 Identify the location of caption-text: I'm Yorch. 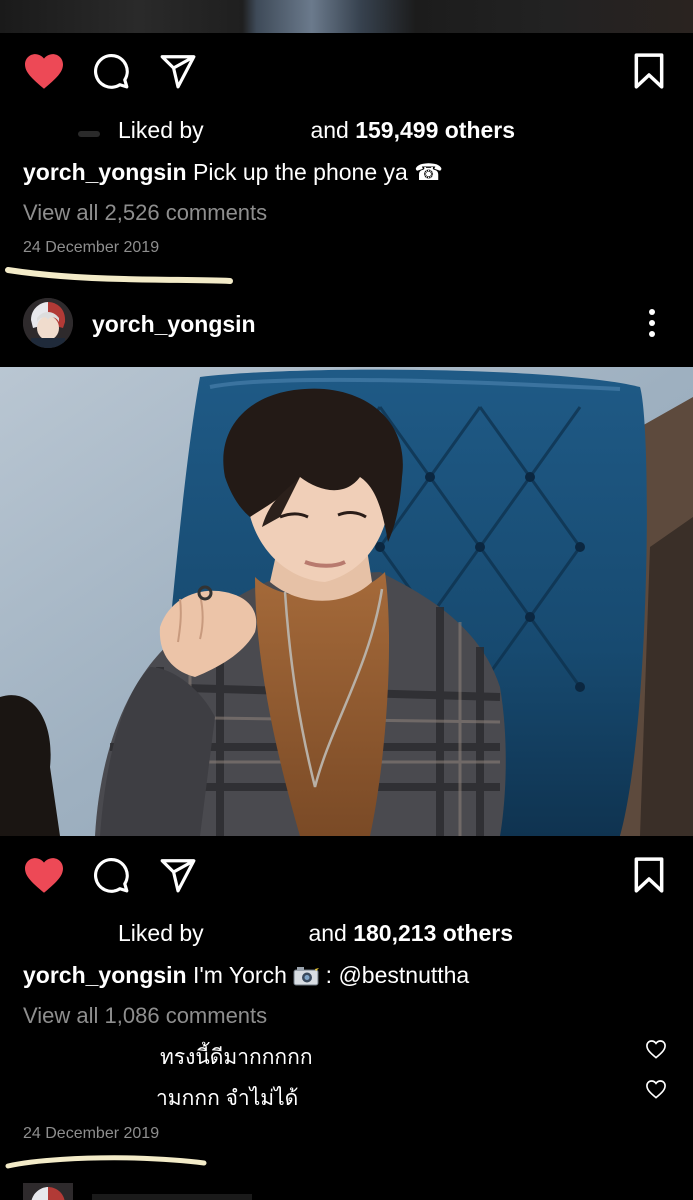
(240, 975).